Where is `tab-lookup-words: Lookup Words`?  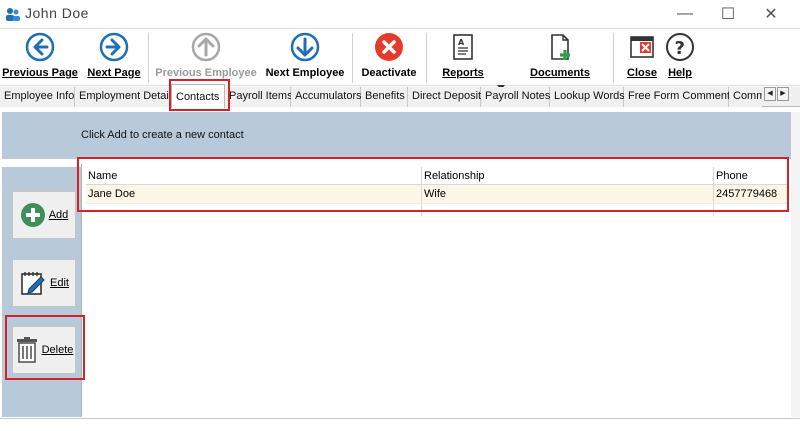 tab-lookup-words: Lookup Words is located at coordinates (587, 97).